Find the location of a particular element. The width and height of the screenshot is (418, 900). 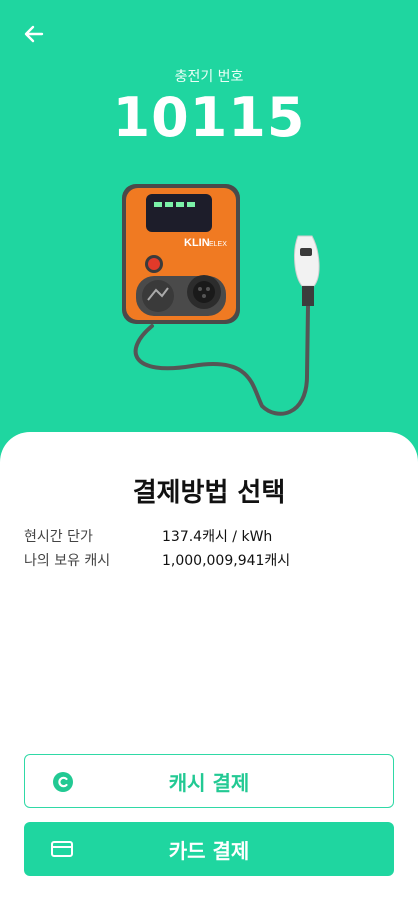

cash-payment-button: 캐시 결제 is located at coordinates (209, 781).